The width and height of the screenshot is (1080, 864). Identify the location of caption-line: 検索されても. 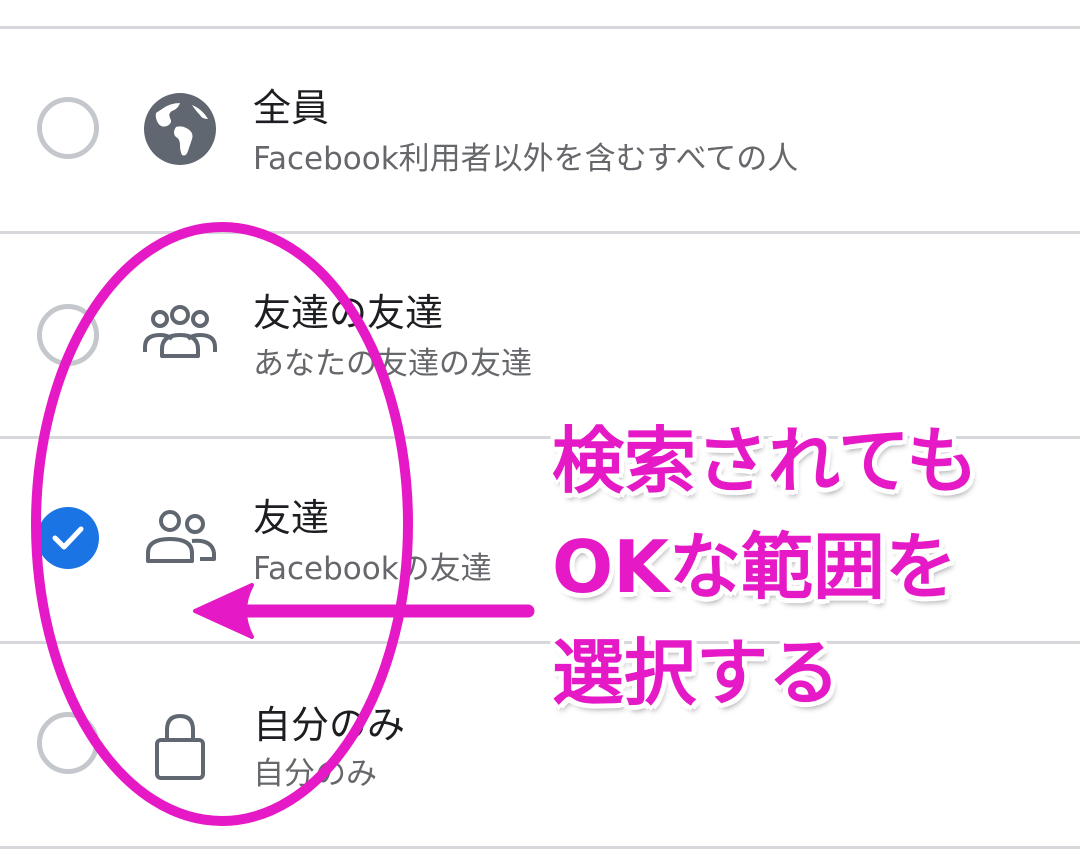
(765, 461).